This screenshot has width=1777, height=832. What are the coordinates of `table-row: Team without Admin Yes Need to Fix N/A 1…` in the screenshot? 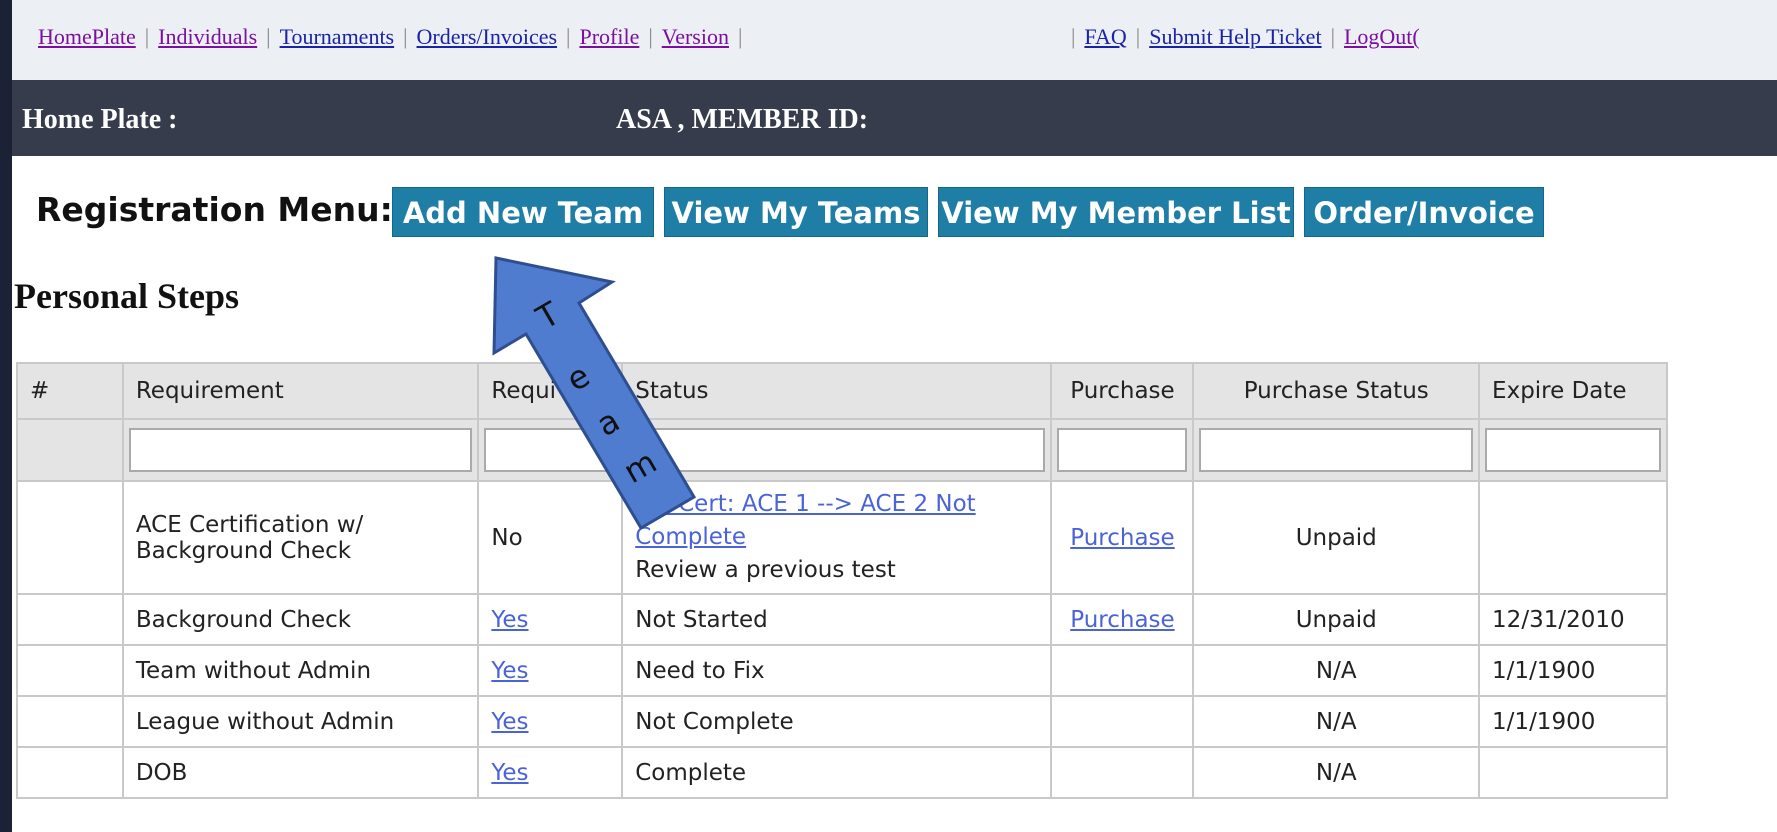 It's located at (842, 670).